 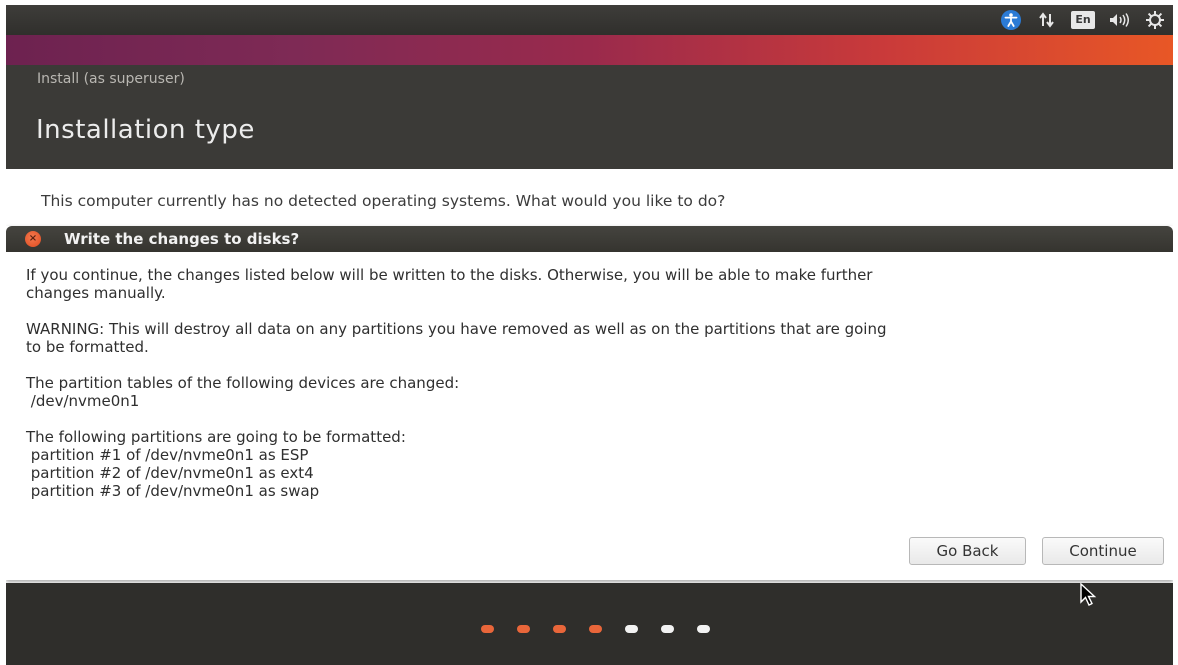 What do you see at coordinates (589, 50) in the screenshot?
I see `ubuntu-gradient-stripe` at bounding box center [589, 50].